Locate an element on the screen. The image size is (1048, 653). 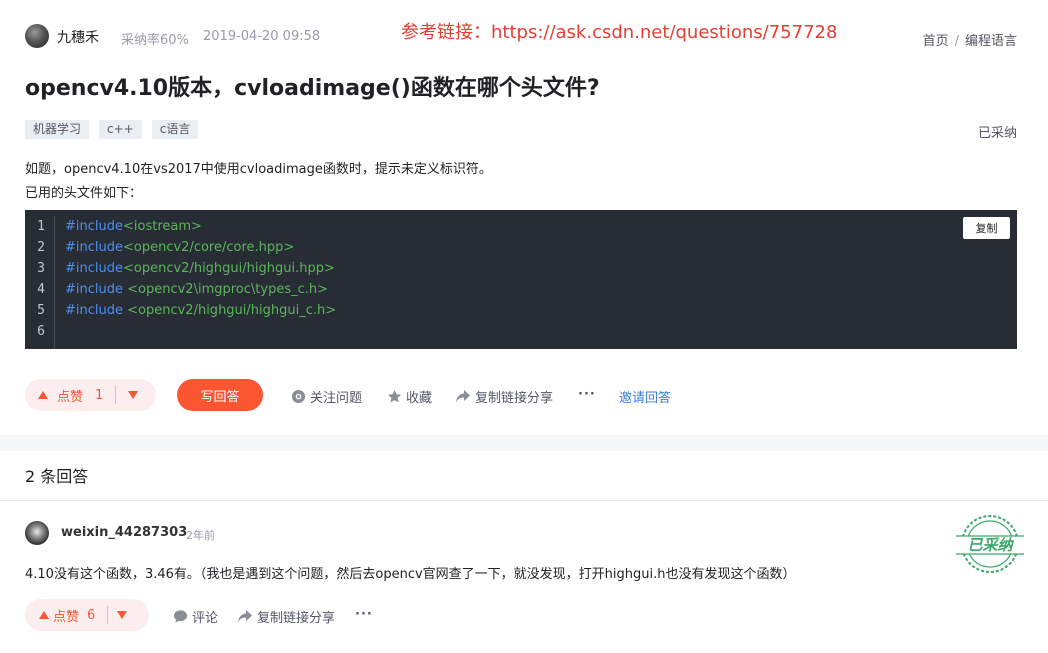
star-icon is located at coordinates (394, 396).